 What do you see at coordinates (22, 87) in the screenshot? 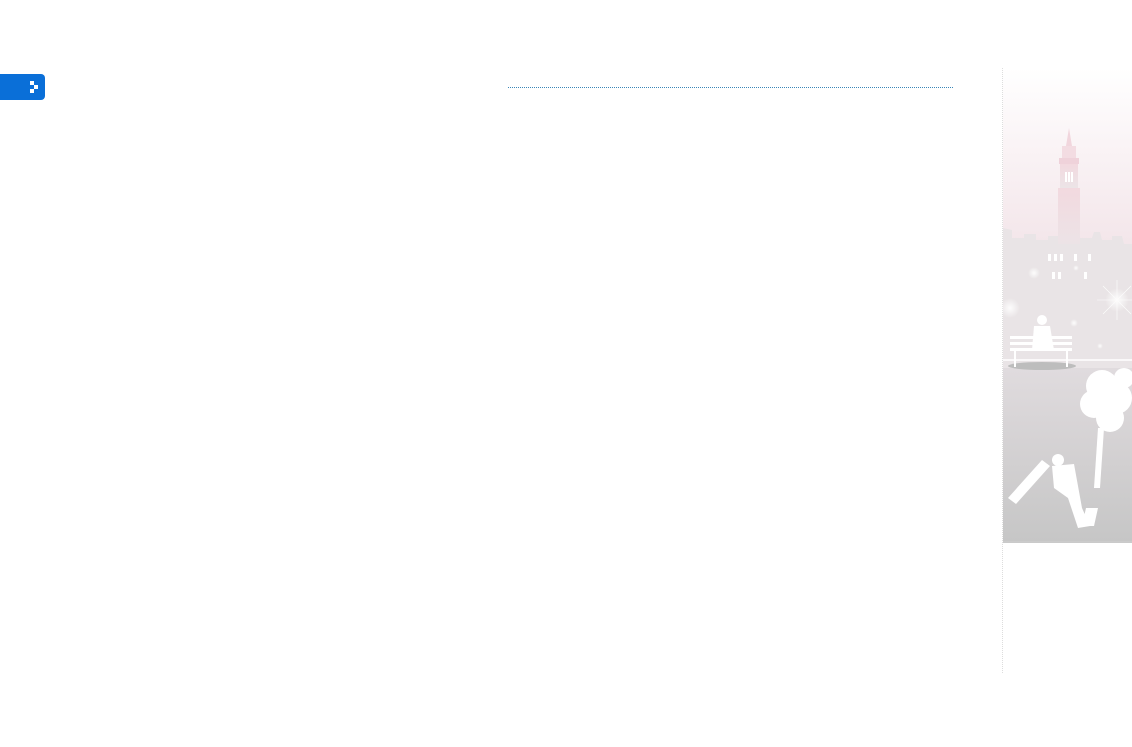
I see `section-marker` at bounding box center [22, 87].